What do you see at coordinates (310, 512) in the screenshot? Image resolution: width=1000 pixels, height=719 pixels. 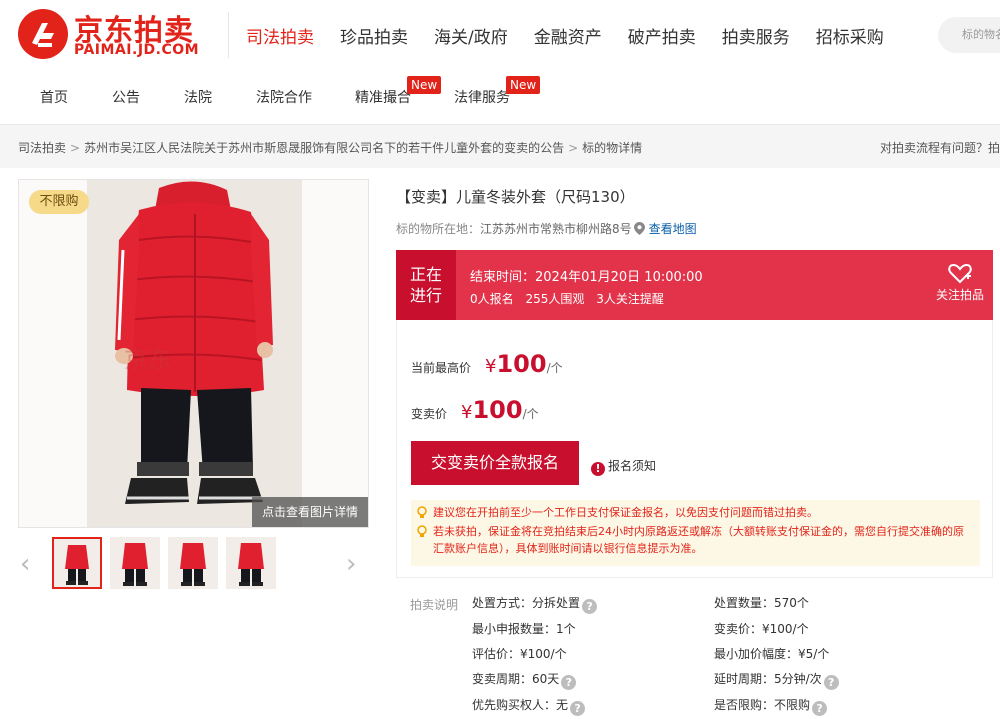 I see `view-image-detail-button: 点击查看图片详情` at bounding box center [310, 512].